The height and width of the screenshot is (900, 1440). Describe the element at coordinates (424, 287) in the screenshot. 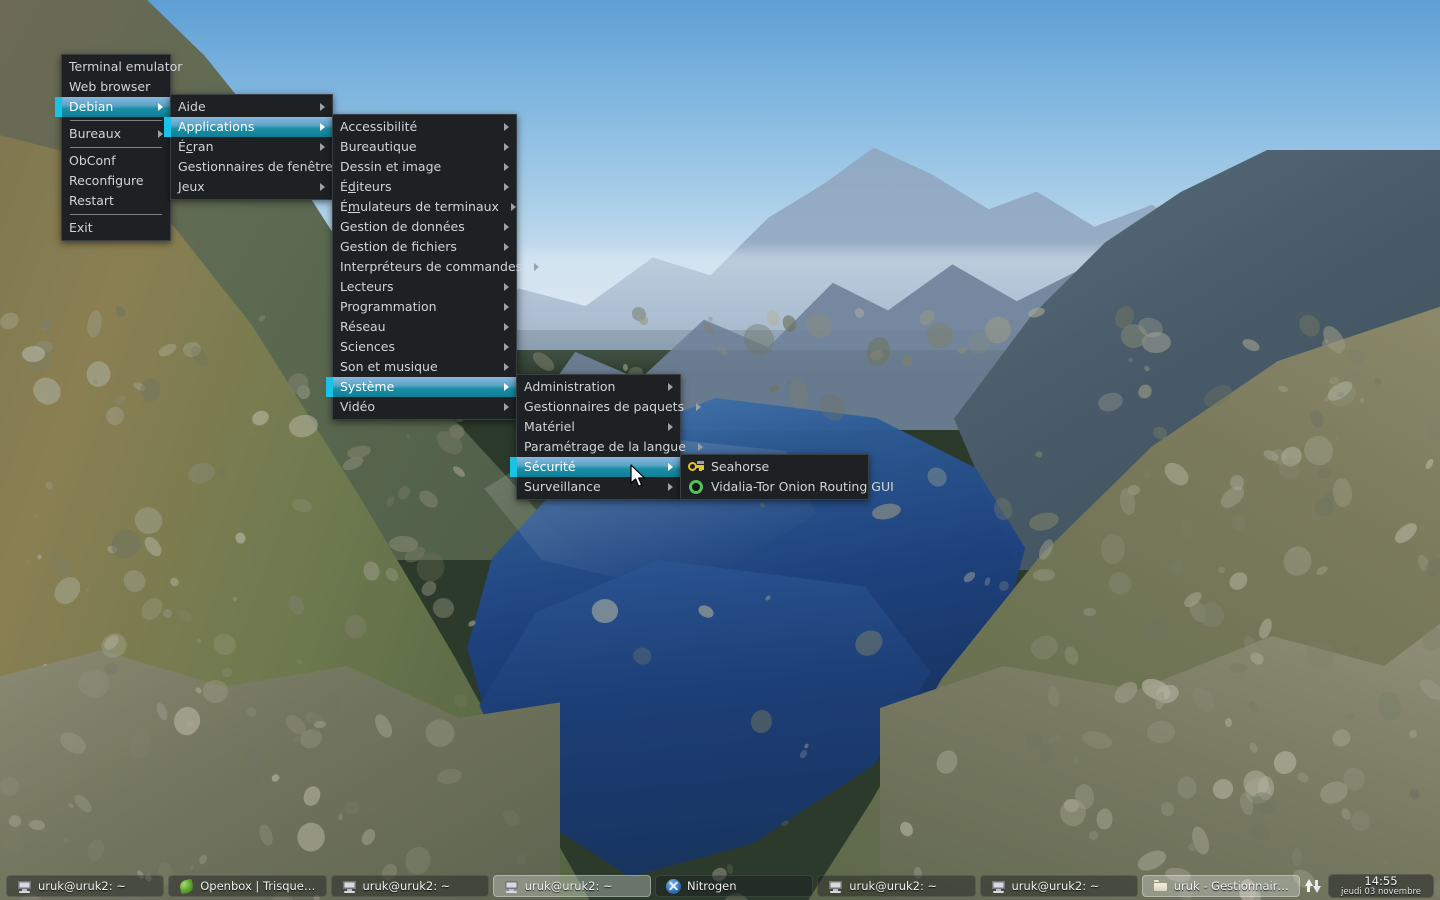

I see `menu-item-lecteurs: Lecteurs` at that location.